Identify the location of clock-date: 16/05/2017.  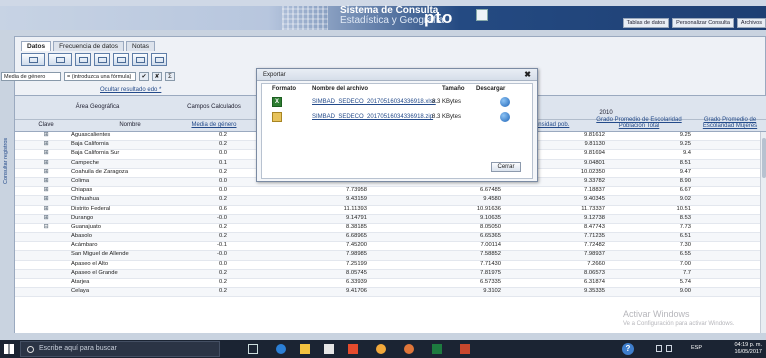
(748, 352).